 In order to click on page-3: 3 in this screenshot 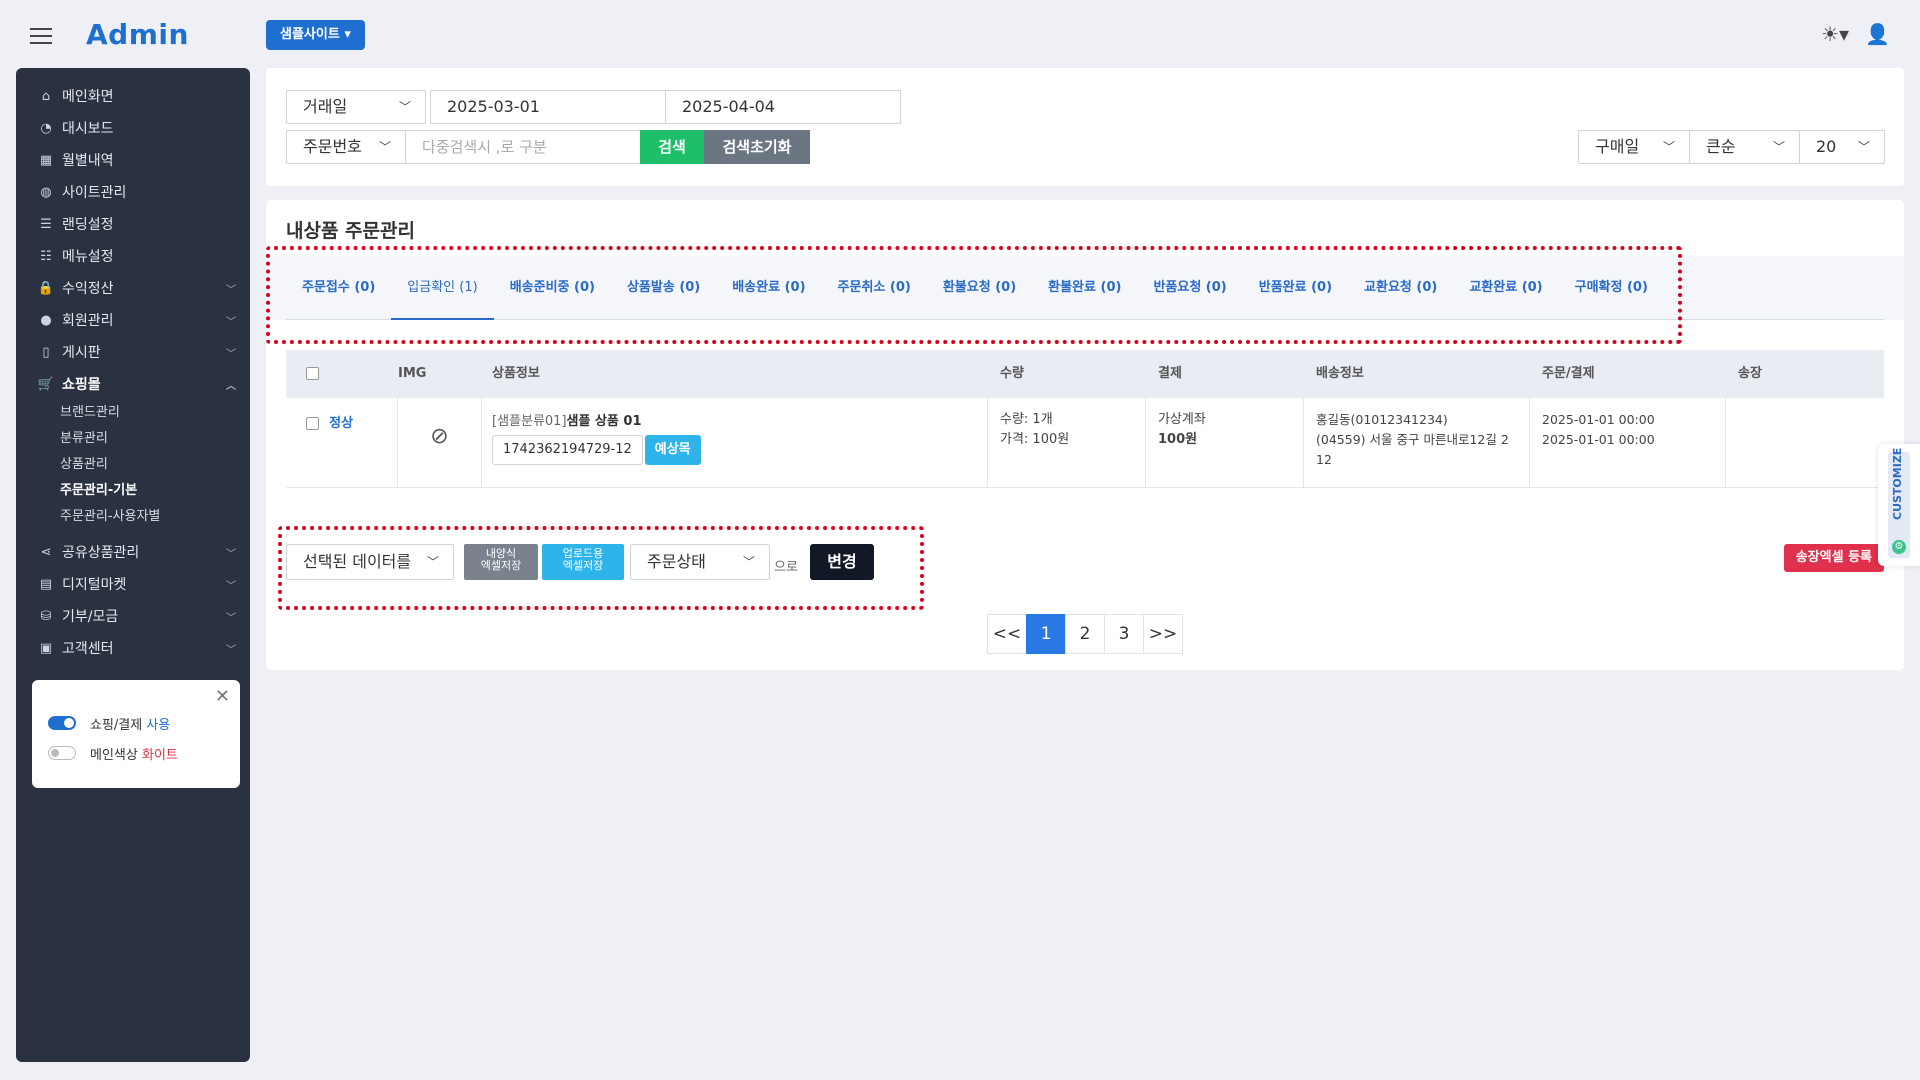, I will do `click(1124, 634)`.